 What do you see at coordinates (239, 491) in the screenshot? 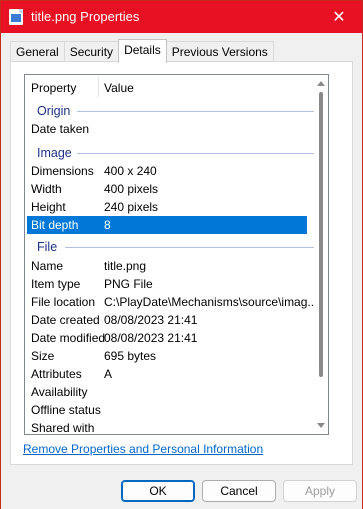
I see `cancel-button: Cancel` at bounding box center [239, 491].